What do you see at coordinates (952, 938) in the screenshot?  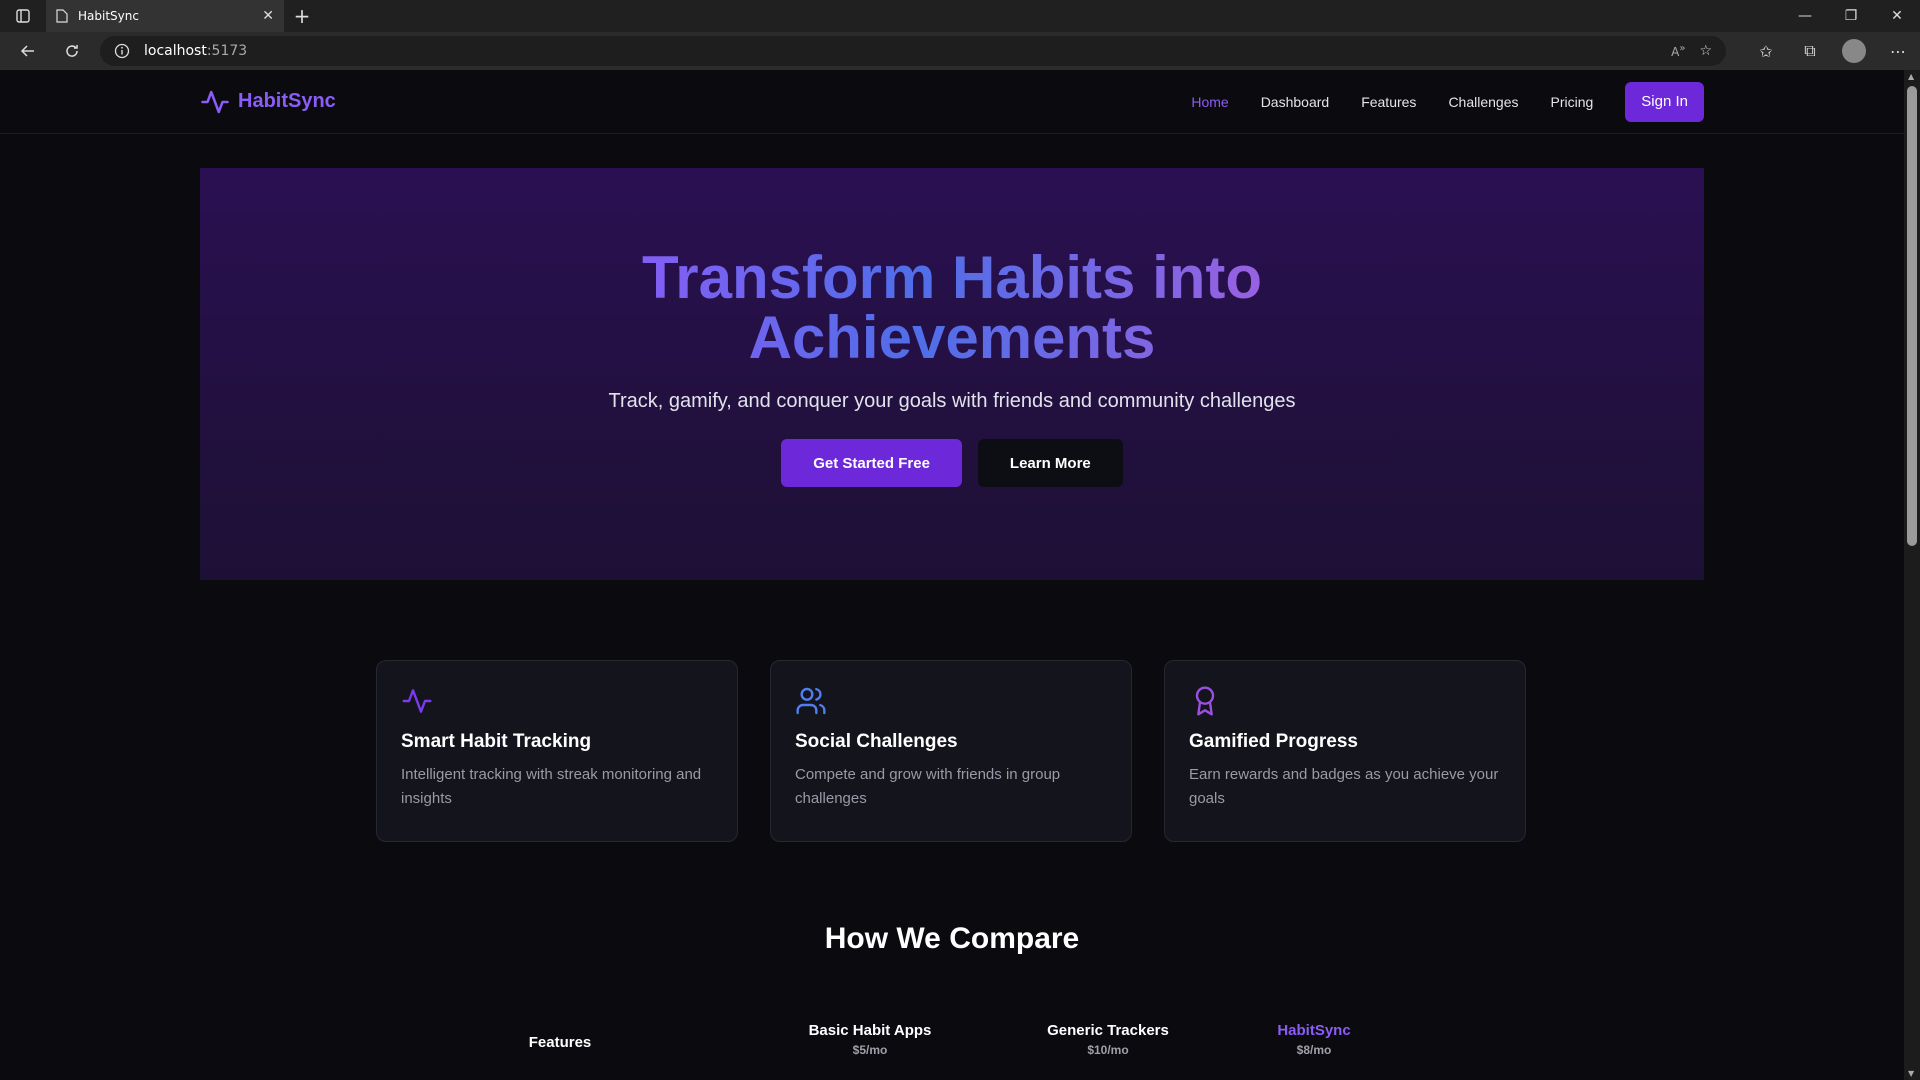 I see `compare-title: How We Compare` at bounding box center [952, 938].